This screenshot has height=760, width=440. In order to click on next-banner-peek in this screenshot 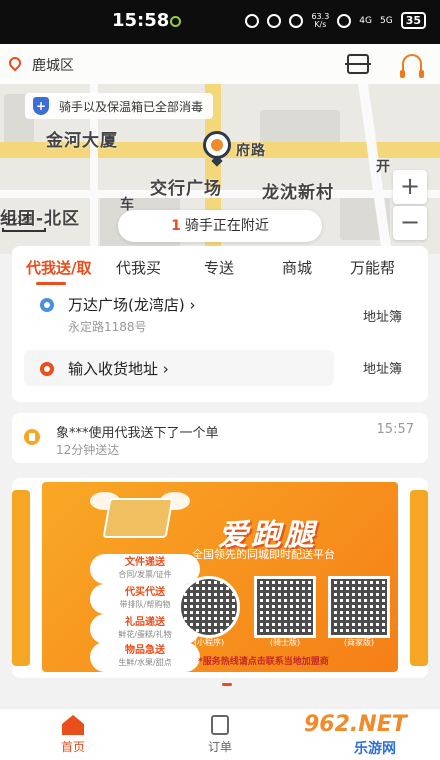, I will do `click(419, 578)`.